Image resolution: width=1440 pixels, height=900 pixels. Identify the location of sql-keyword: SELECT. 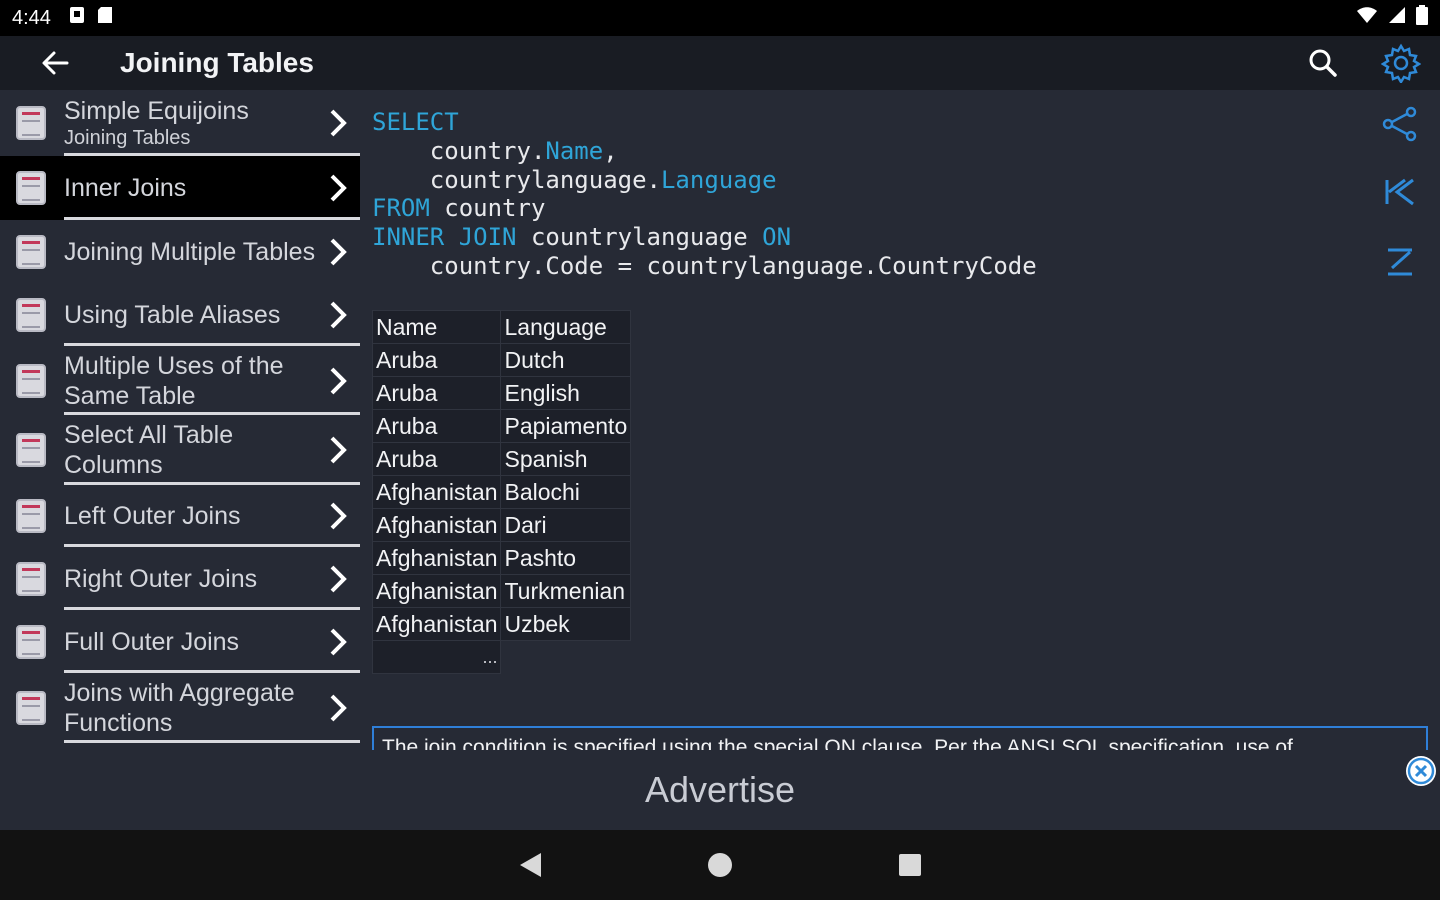
(415, 122).